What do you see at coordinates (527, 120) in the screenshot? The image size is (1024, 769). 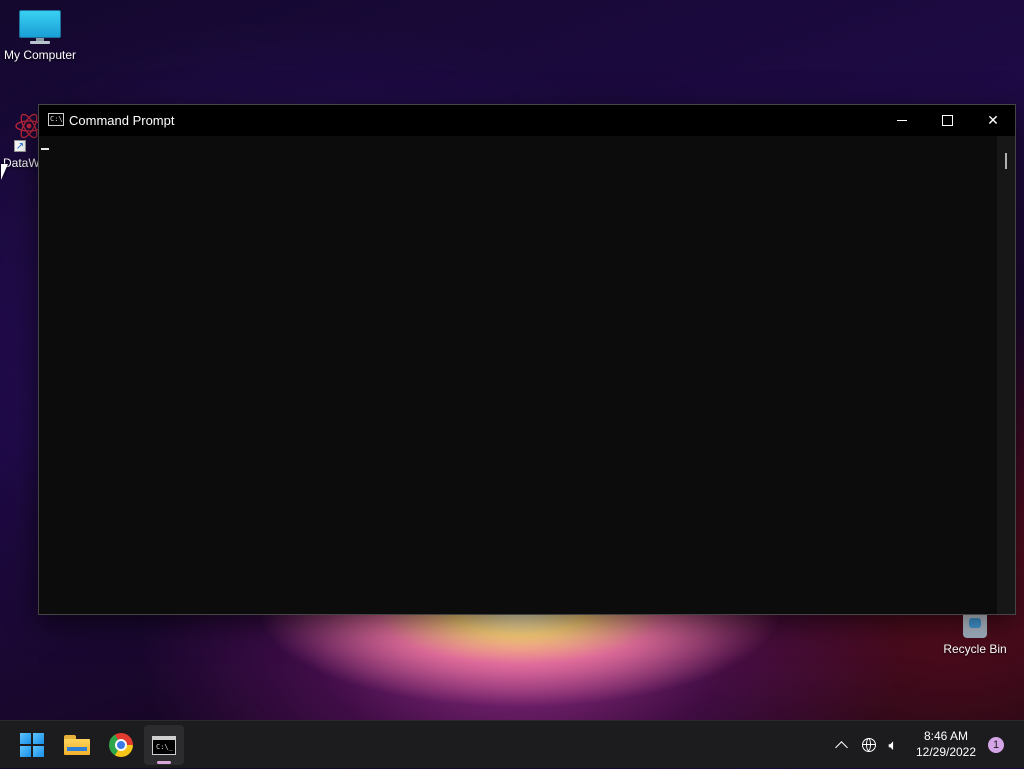 I see `window-titlebar: C:\ Command Prompt ✕` at bounding box center [527, 120].